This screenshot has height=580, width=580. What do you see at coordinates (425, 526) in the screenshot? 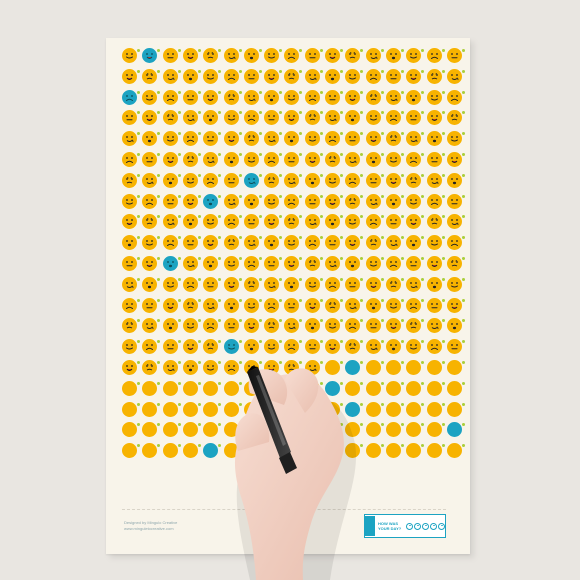
I see `legend-faces` at bounding box center [425, 526].